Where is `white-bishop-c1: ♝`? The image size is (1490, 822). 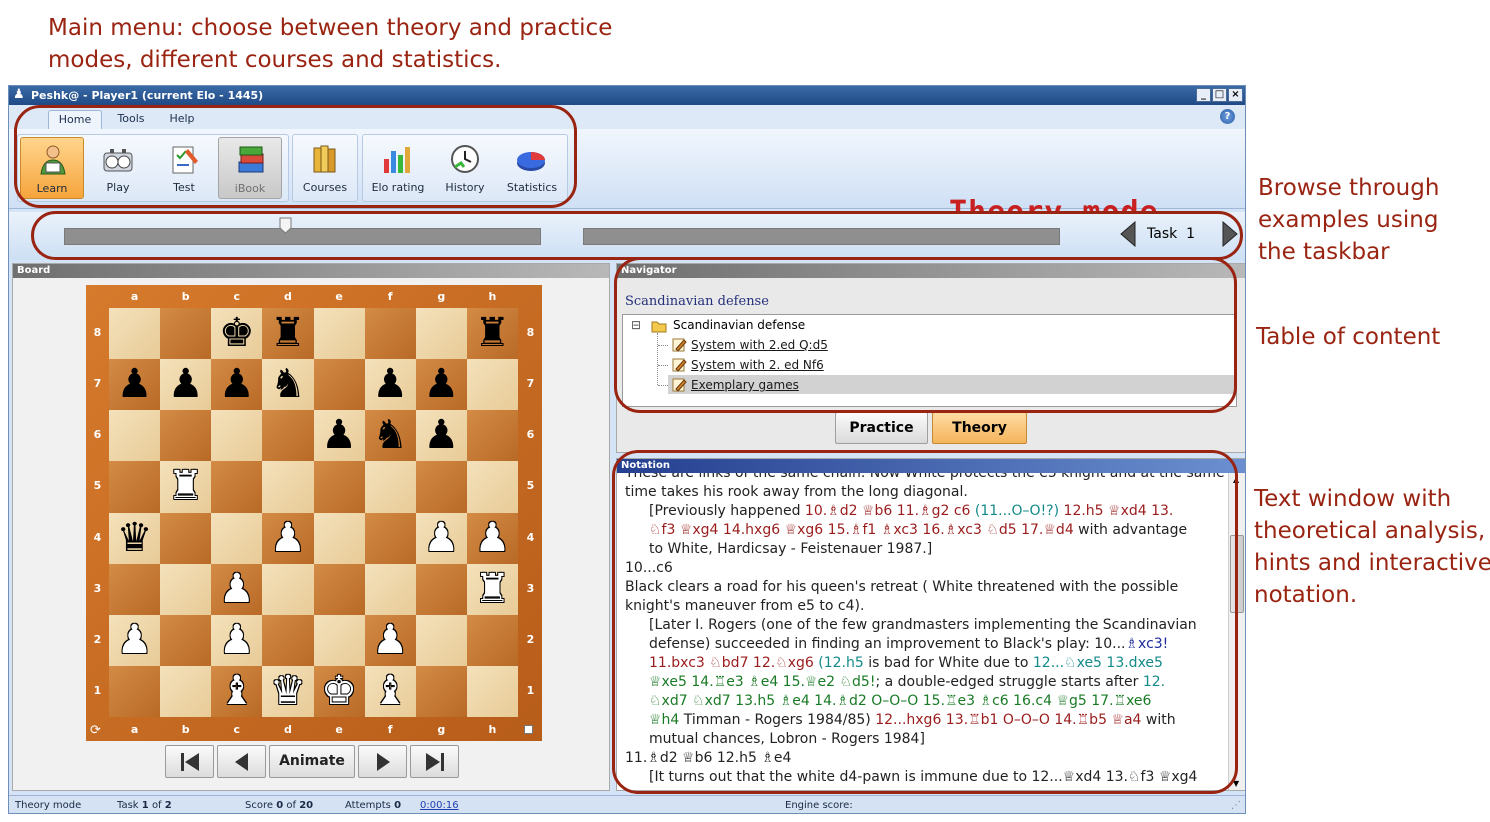 white-bishop-c1: ♝ is located at coordinates (236, 691).